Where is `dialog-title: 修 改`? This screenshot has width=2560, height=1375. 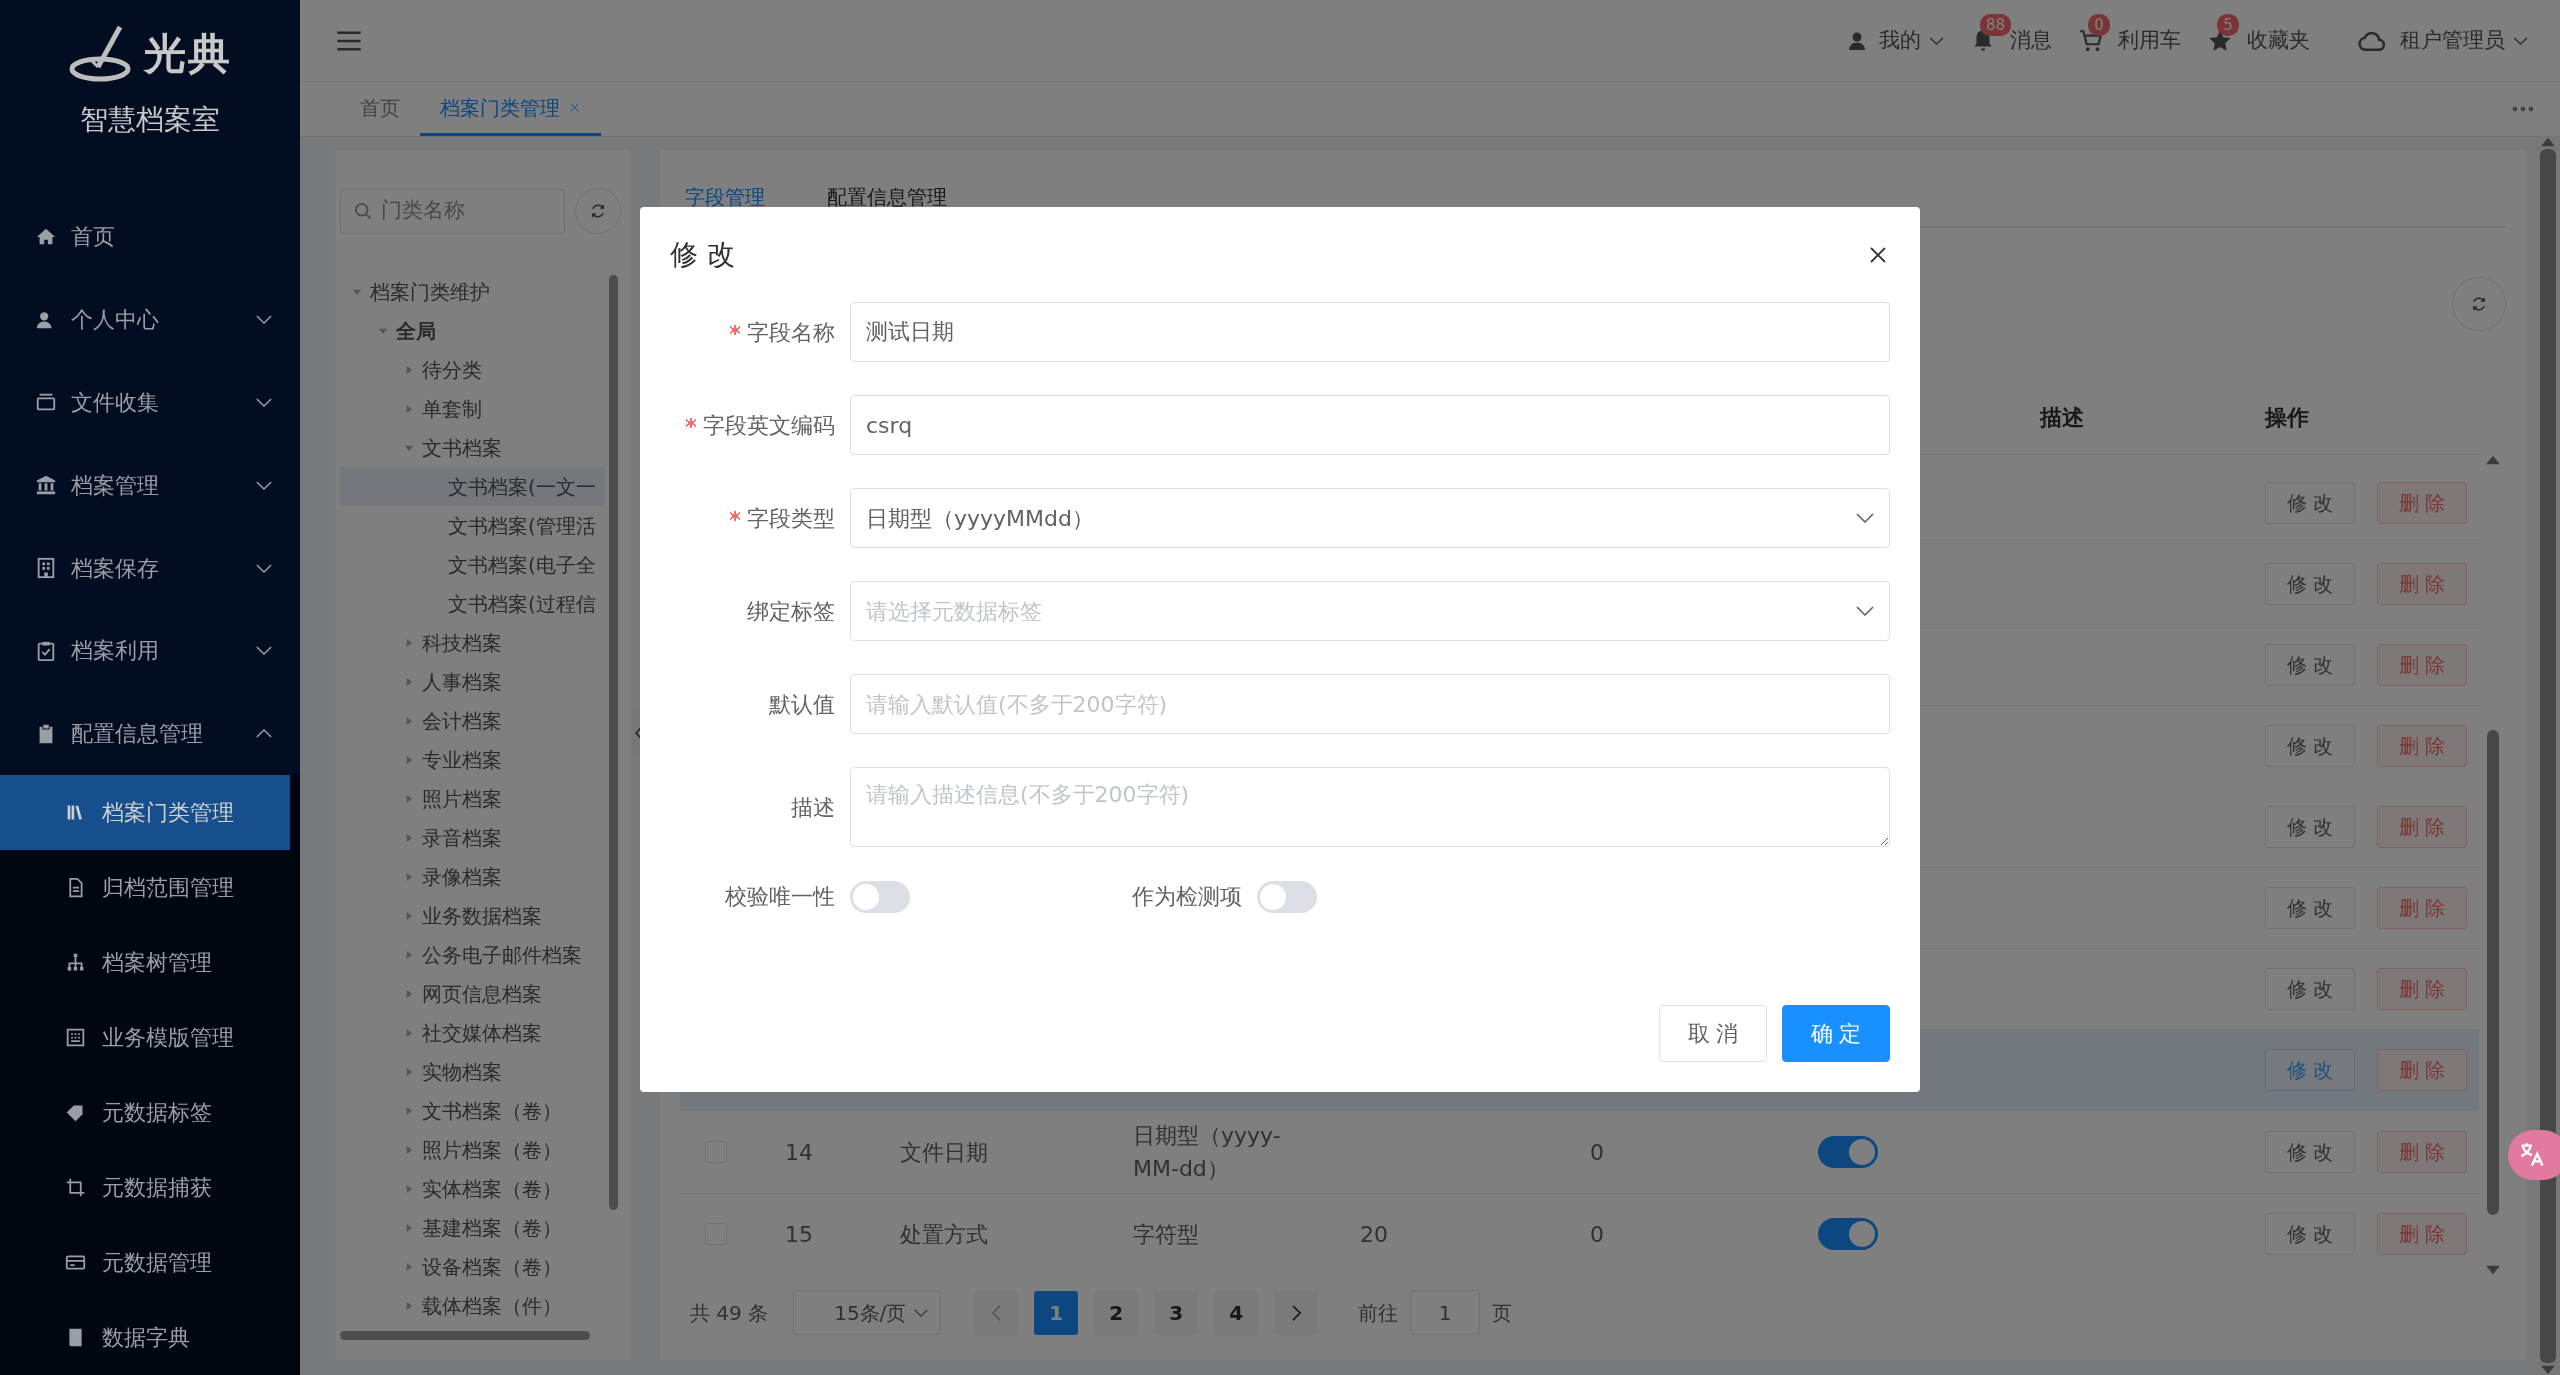
dialog-title: 修 改 is located at coordinates (702, 254).